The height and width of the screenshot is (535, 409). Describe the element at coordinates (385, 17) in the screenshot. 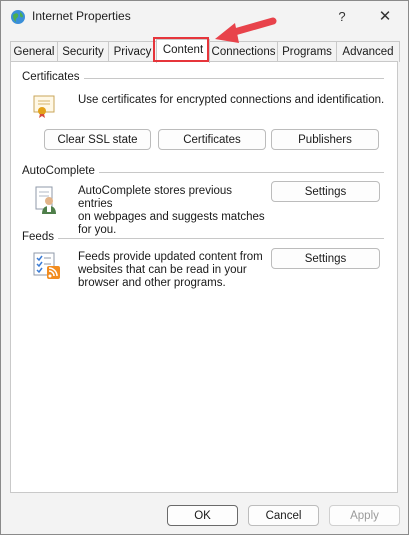

I see `close-button: ✕` at that location.